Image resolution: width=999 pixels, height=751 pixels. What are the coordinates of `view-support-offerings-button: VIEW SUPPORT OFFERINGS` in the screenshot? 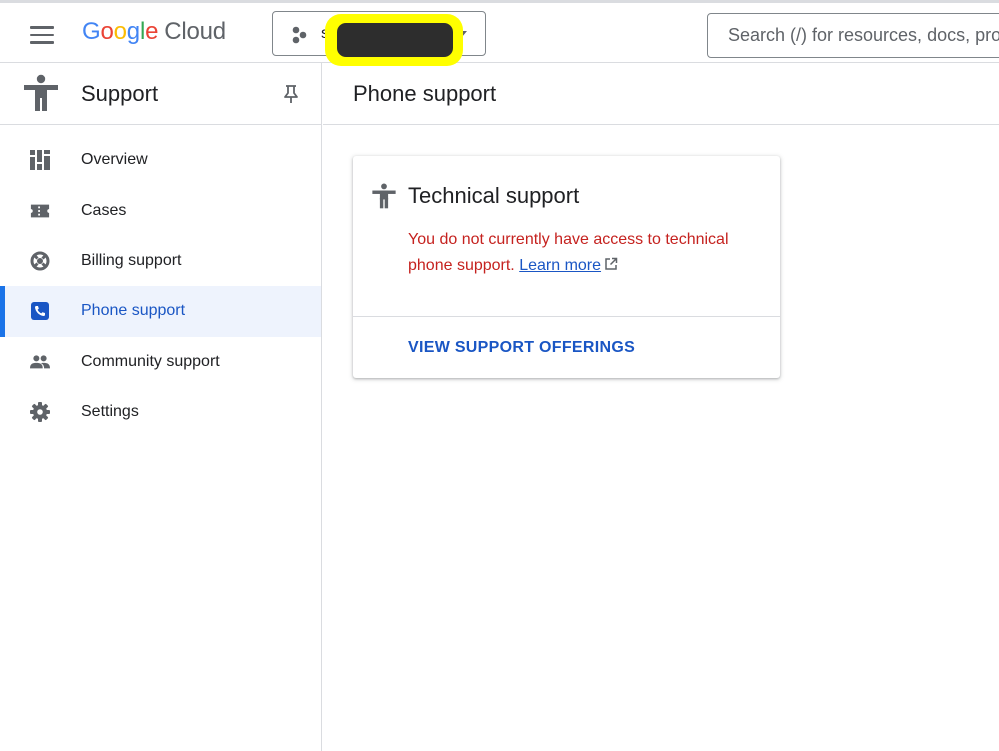 It's located at (521, 348).